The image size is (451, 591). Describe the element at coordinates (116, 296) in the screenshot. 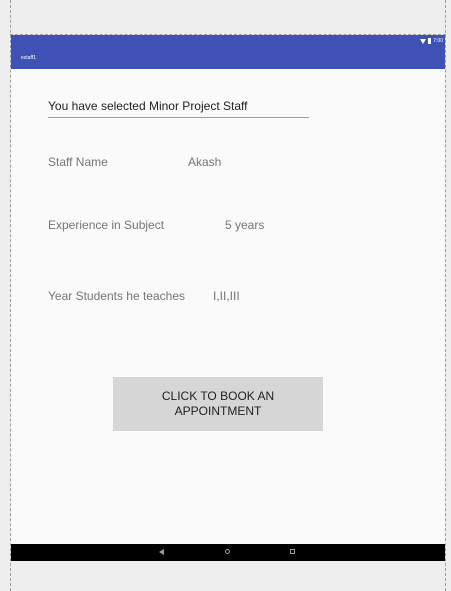

I see `year-students-label: Year Students he teaches` at that location.